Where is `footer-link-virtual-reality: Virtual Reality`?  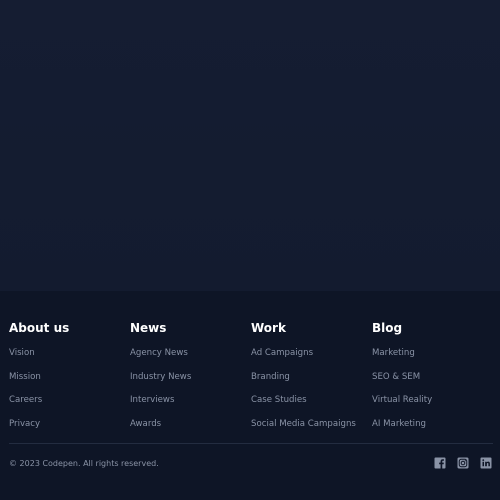
footer-link-virtual-reality: Virtual Reality is located at coordinates (432, 405).